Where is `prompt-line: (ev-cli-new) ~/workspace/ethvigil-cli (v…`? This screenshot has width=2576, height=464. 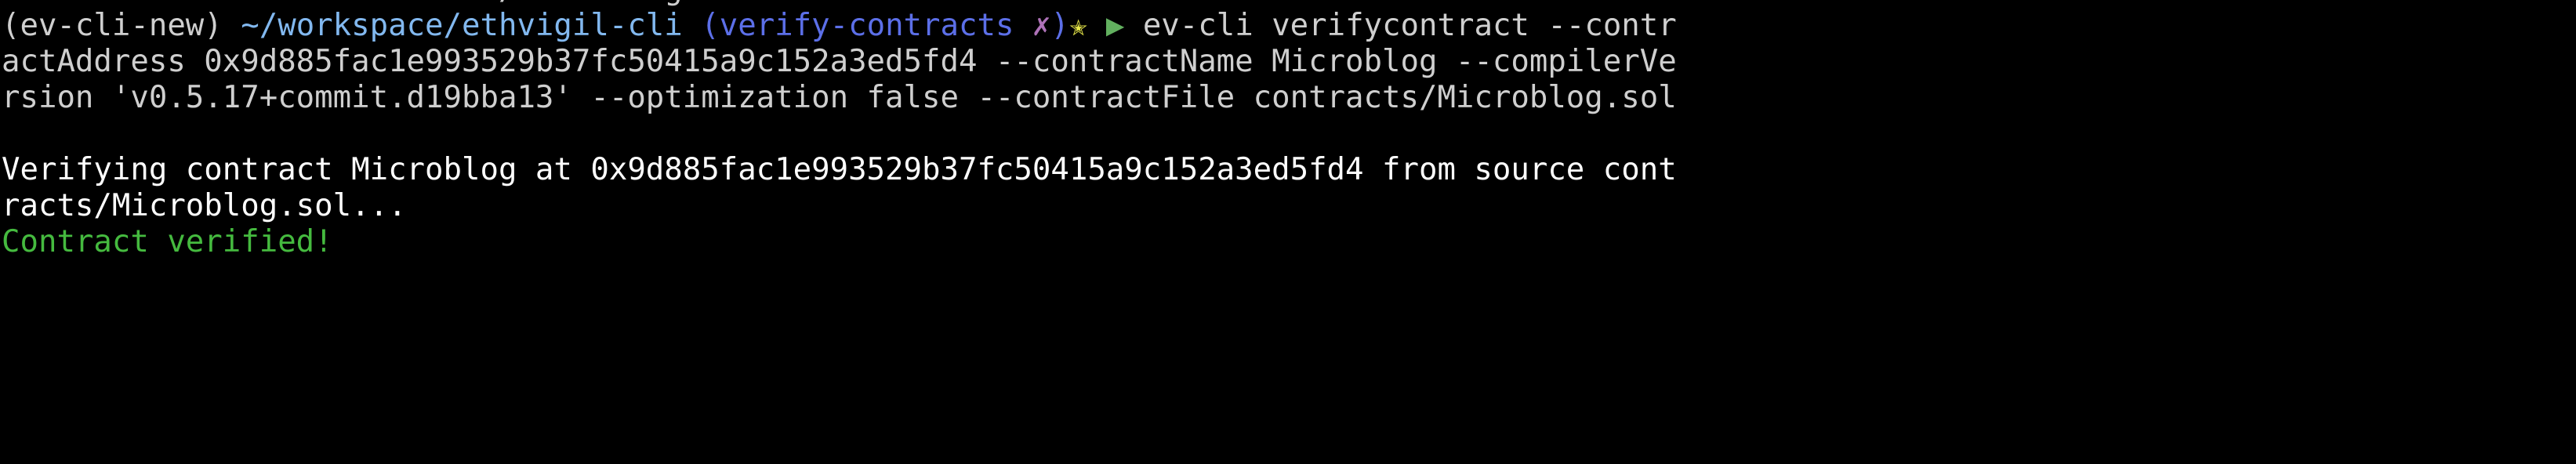
prompt-line: (ev-cli-new) ~/workspace/ethvigil-cli (v… is located at coordinates (1288, 26).